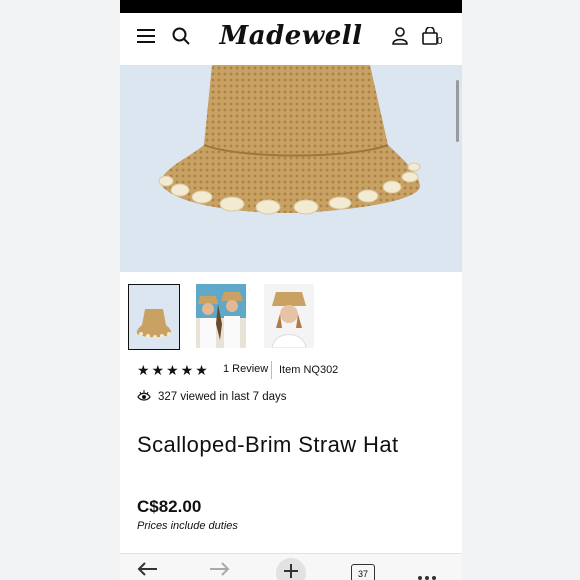 This screenshot has width=580, height=580. What do you see at coordinates (430, 38) in the screenshot?
I see `shopping-bag-icon` at bounding box center [430, 38].